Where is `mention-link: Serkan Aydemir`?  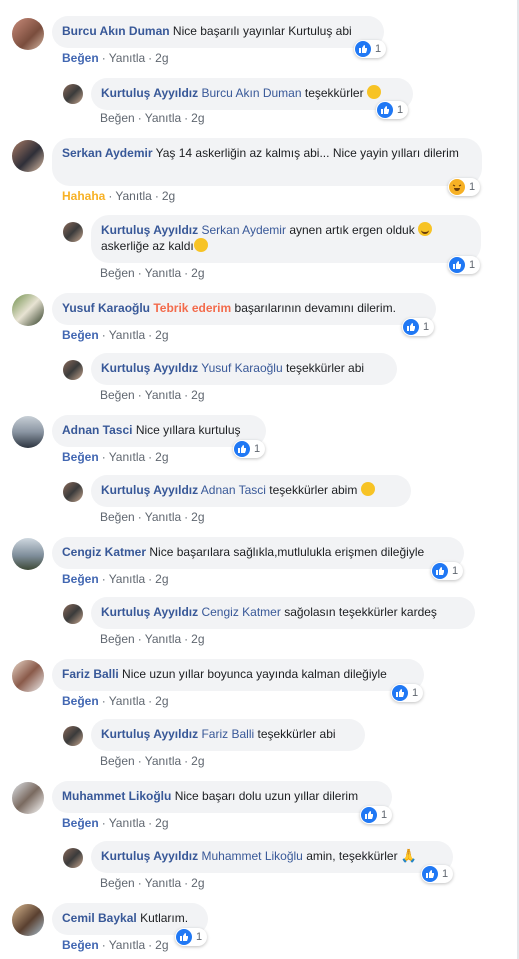
mention-link: Serkan Aydemir is located at coordinates (243, 230).